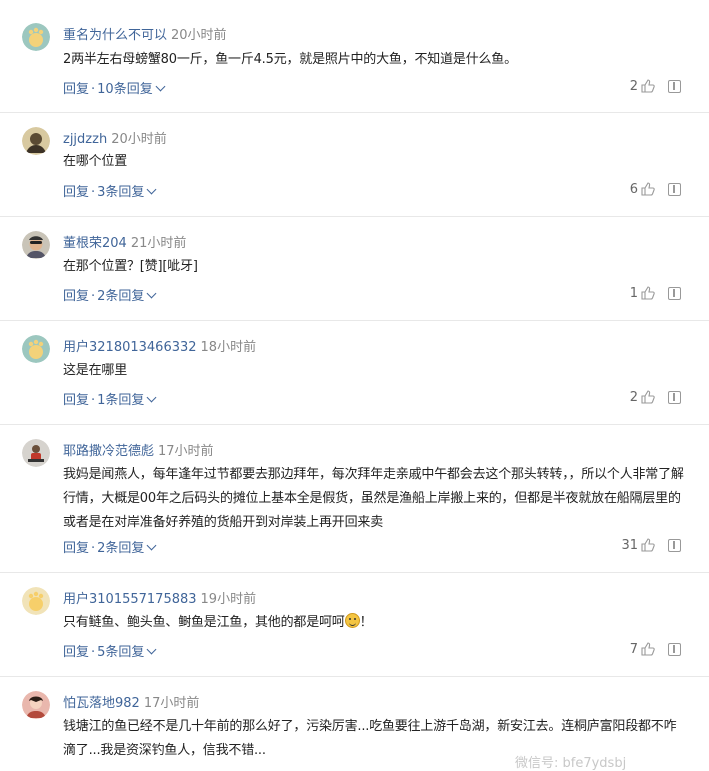 Image resolution: width=709 pixels, height=771 pixels. I want to click on reply-count-toggle: 5条回复, so click(120, 652).